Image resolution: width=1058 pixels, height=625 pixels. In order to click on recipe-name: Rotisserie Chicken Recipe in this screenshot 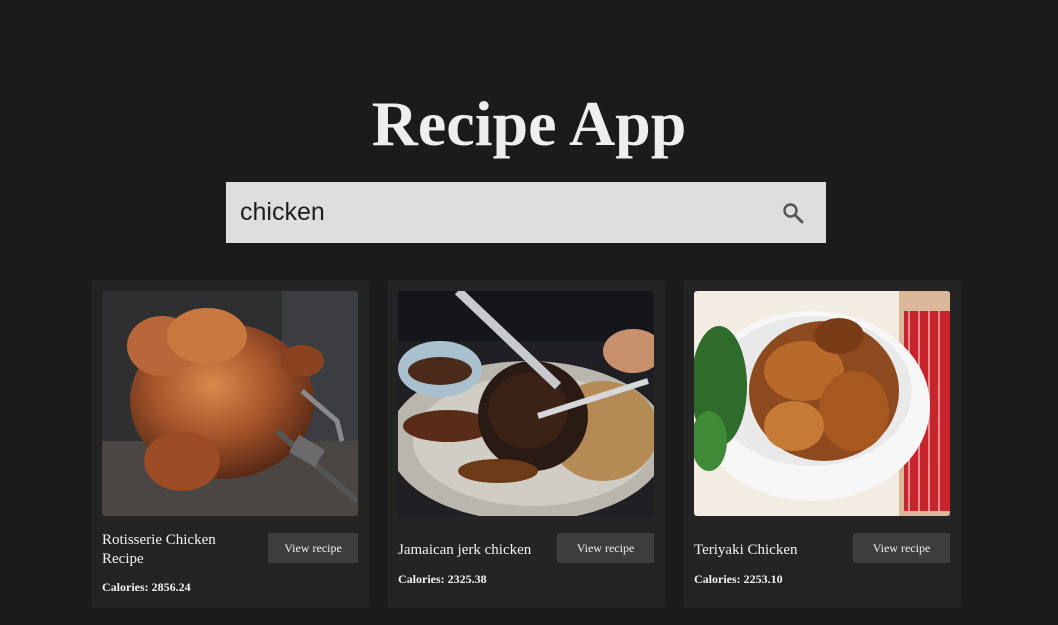, I will do `click(159, 549)`.